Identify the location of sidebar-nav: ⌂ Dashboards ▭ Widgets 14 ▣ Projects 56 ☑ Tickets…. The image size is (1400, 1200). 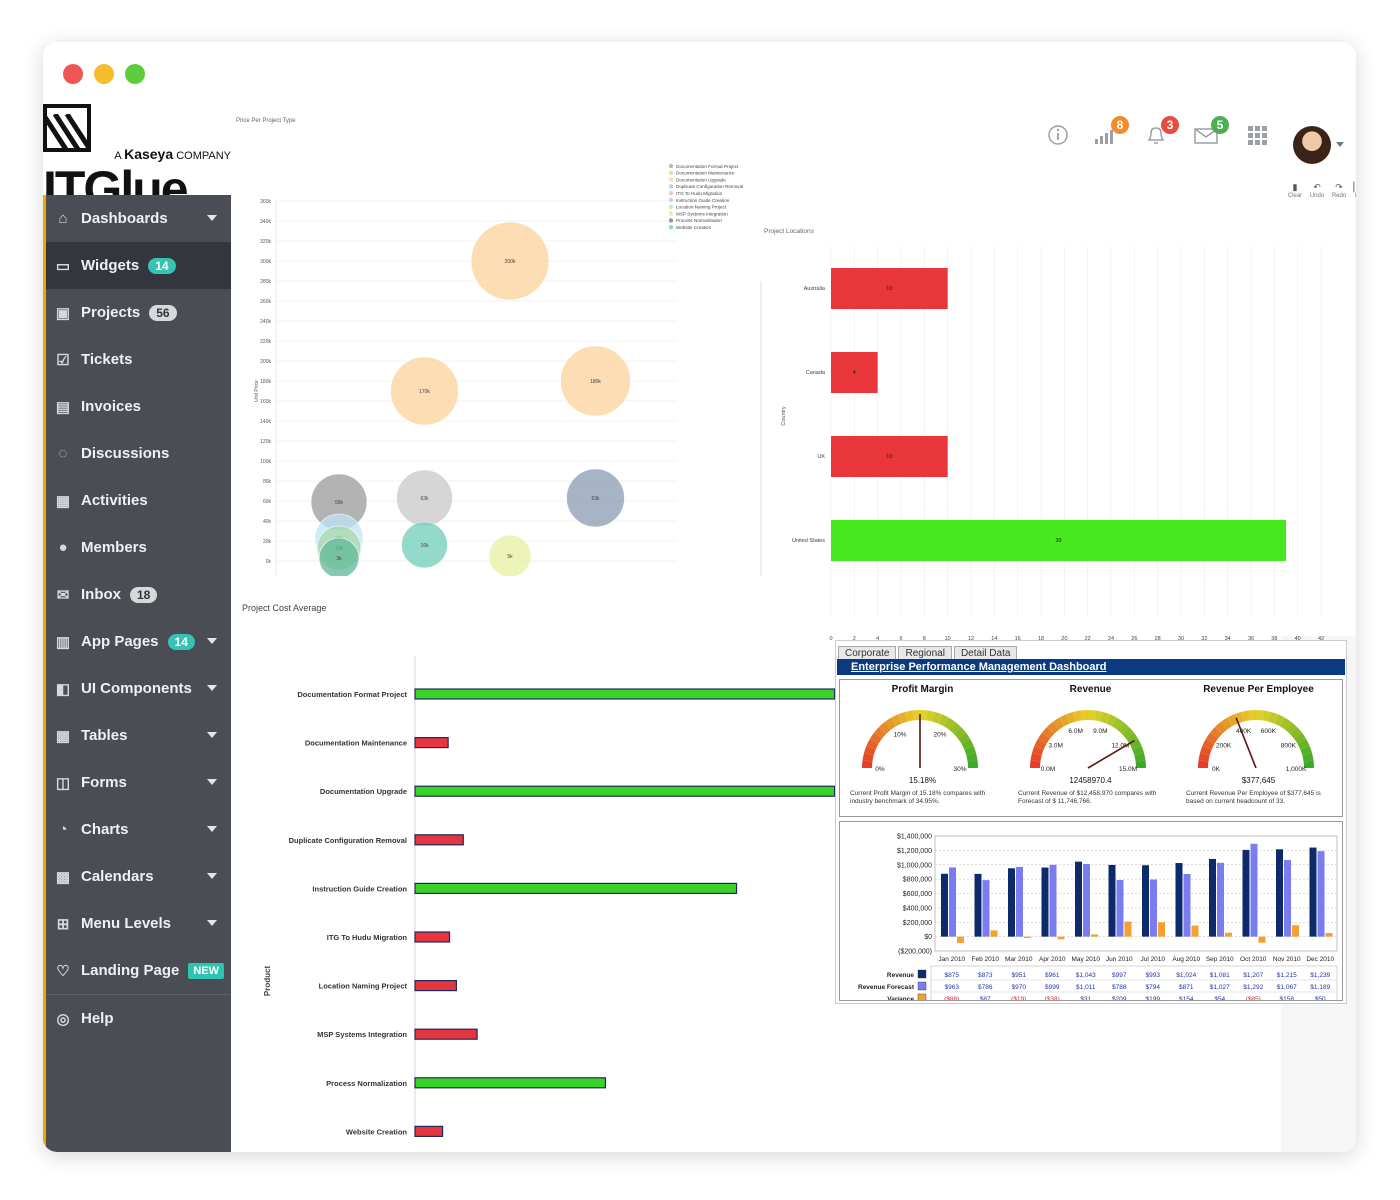
(137, 673).